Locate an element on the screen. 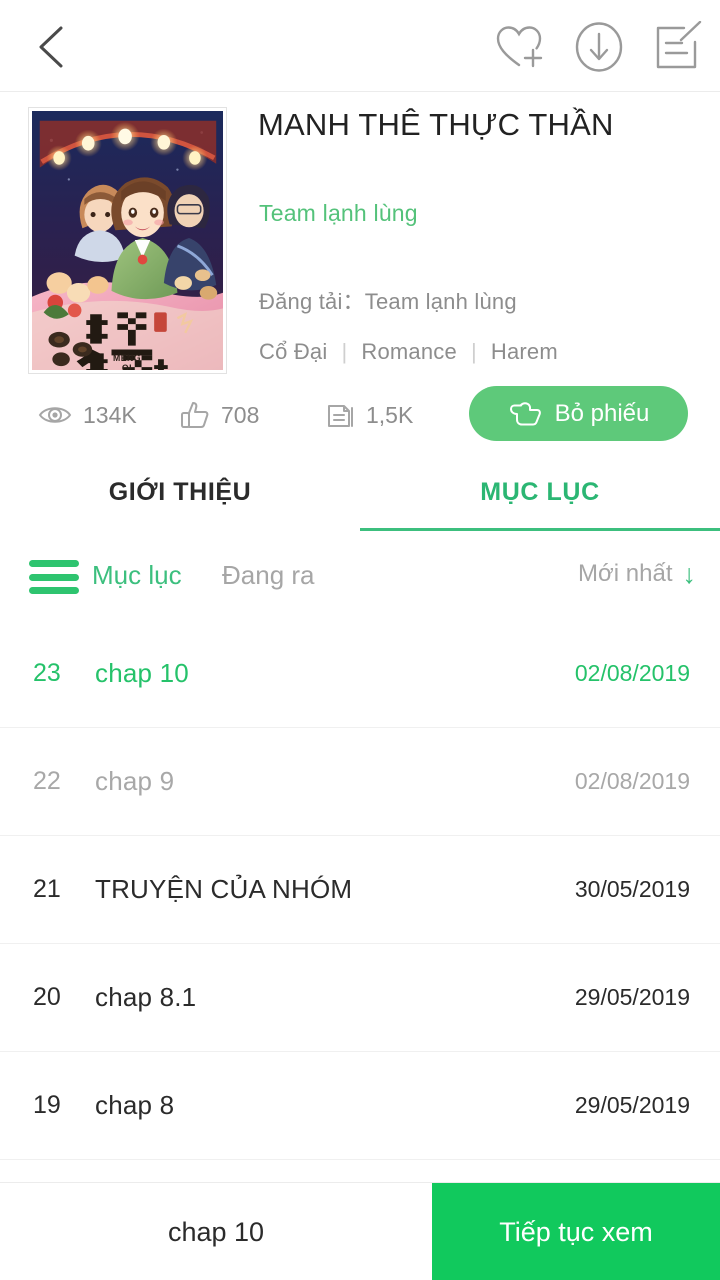 Image resolution: width=720 pixels, height=1280 pixels. stats-row: 134K 708 1,5K Bỏ phiếu is located at coordinates (360, 415).